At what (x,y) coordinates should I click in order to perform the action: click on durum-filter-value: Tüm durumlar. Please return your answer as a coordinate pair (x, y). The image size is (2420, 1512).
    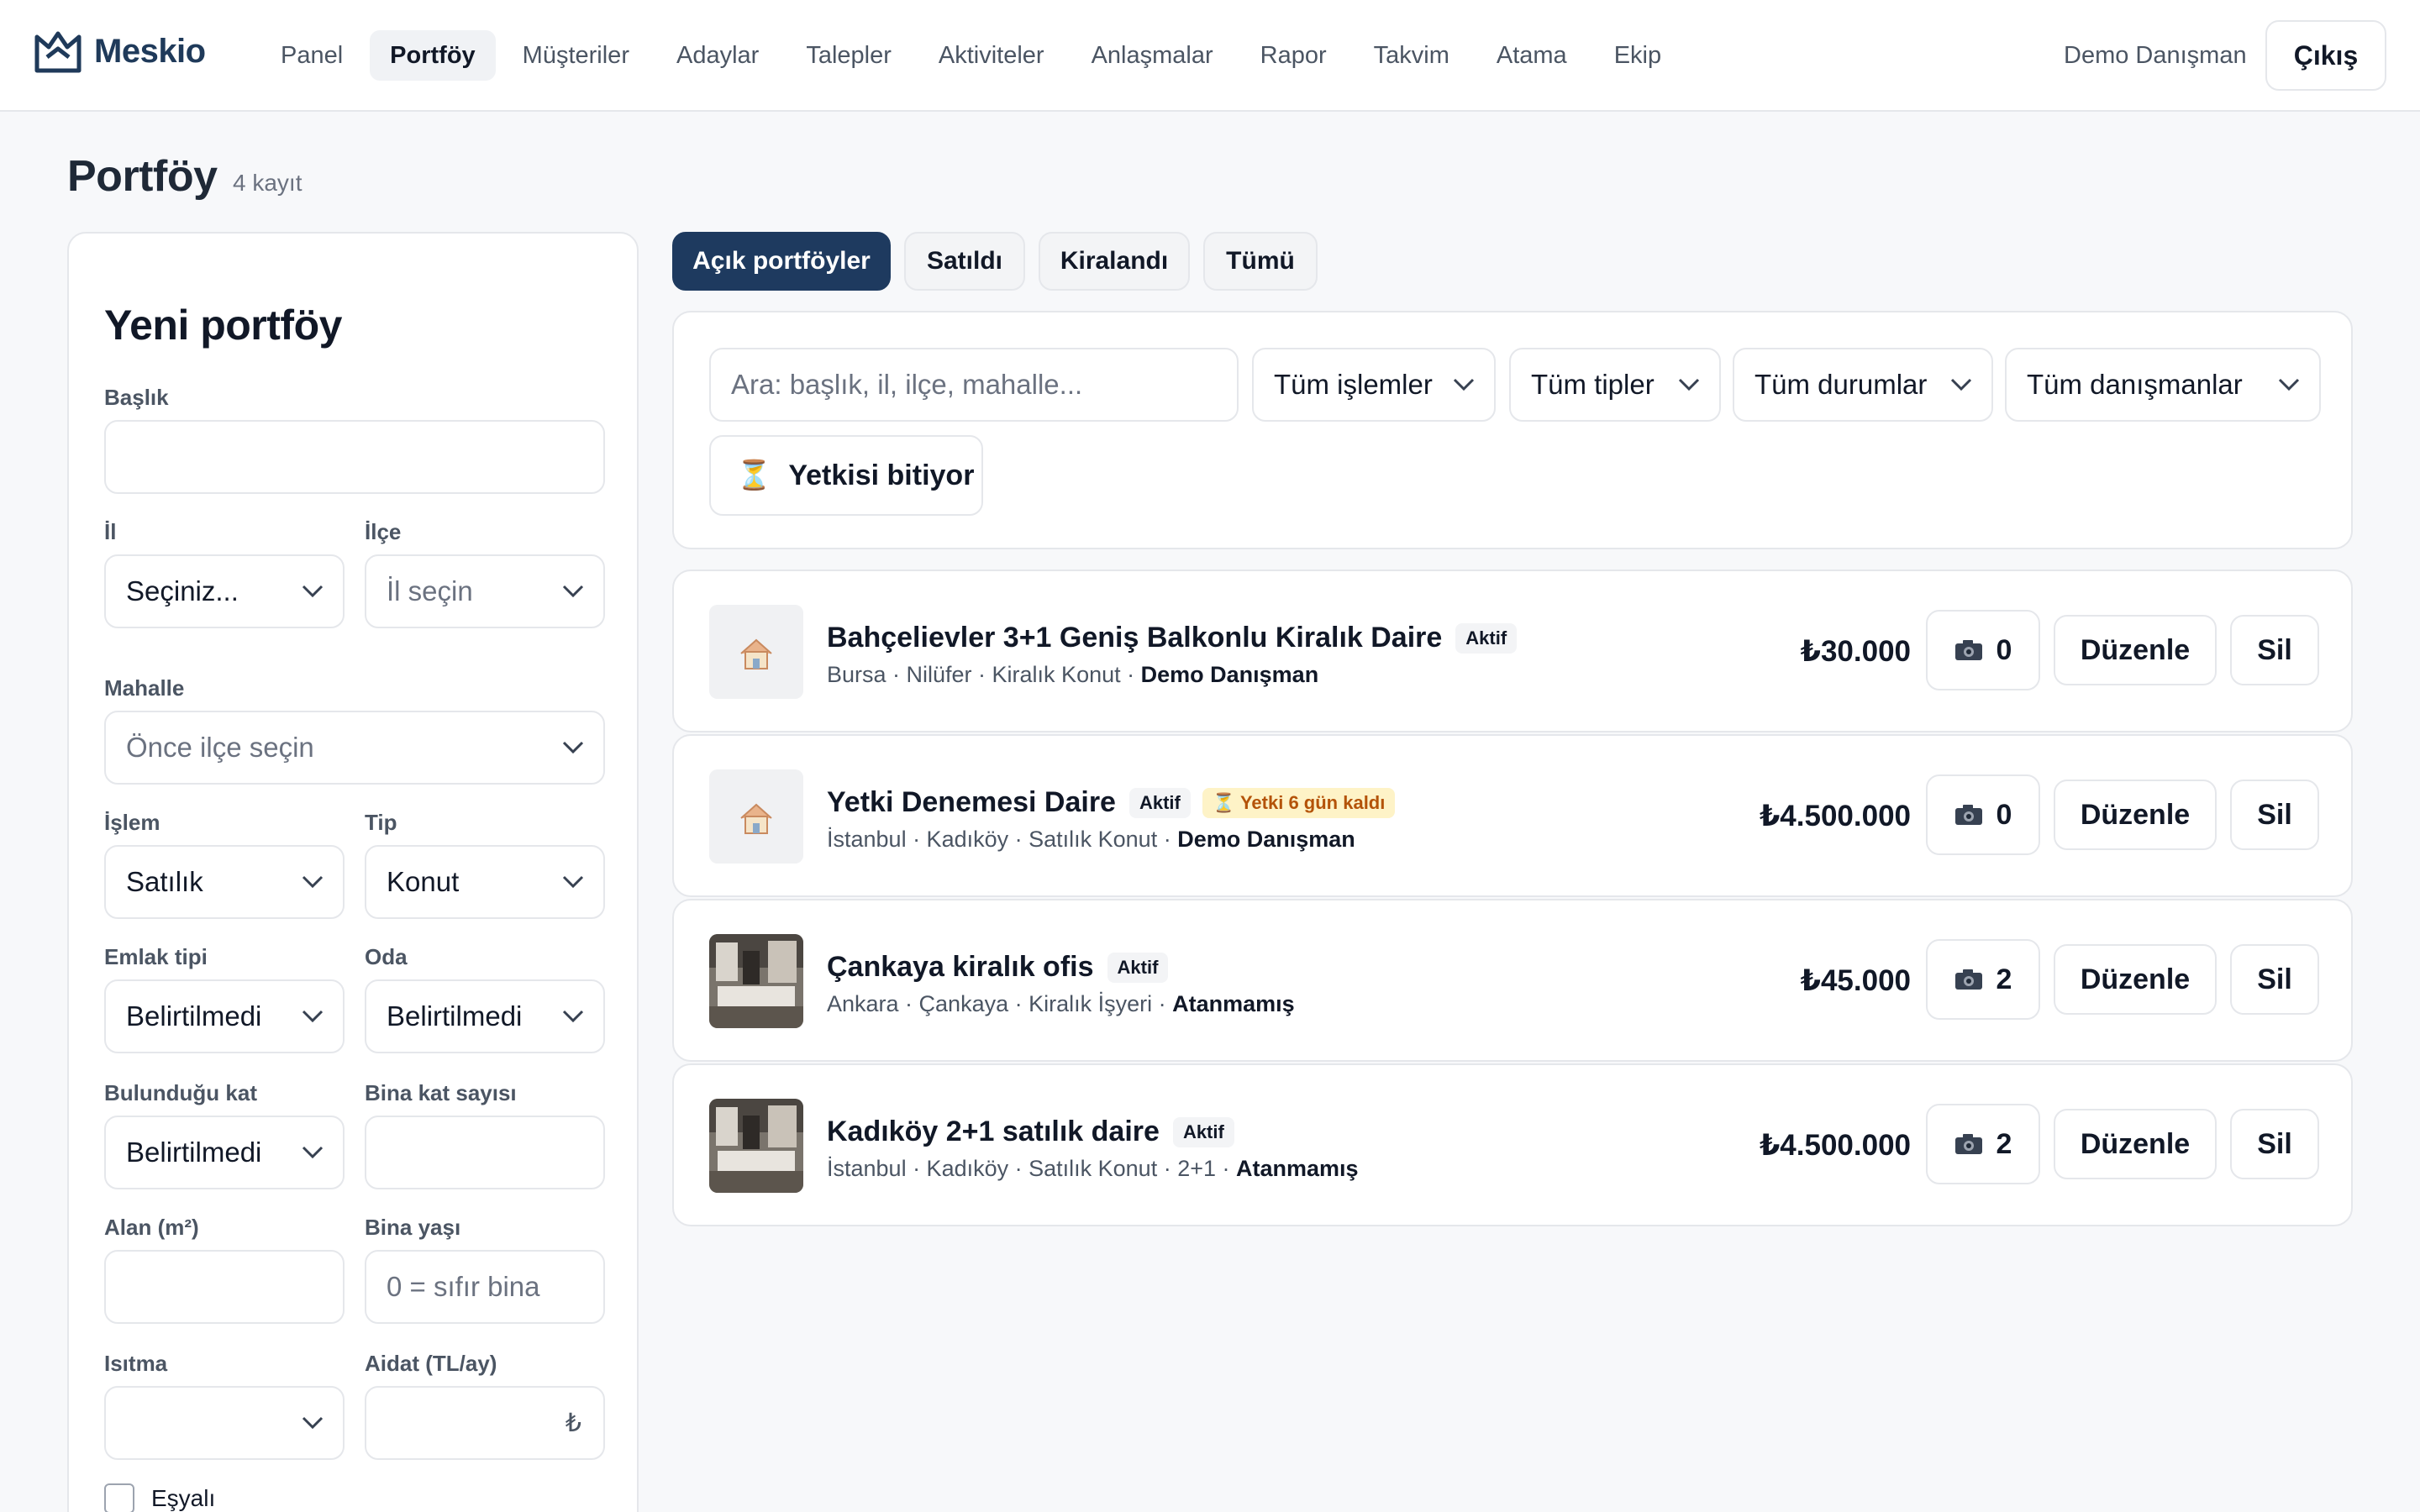
    Looking at the image, I should click on (1841, 384).